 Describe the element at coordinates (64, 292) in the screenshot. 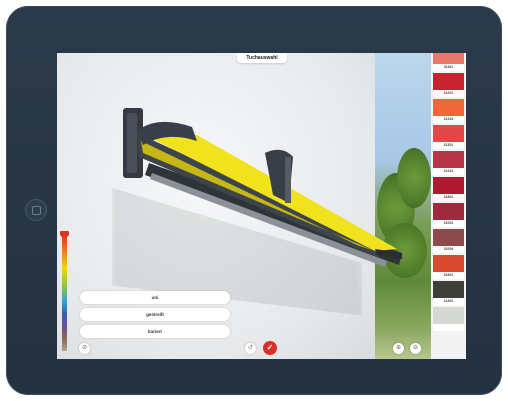

I see `color-filter-slider` at that location.